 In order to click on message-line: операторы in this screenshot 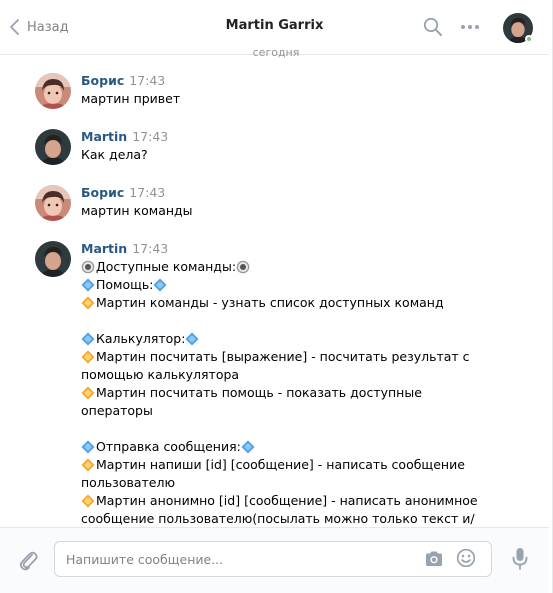, I will do `click(117, 410)`.